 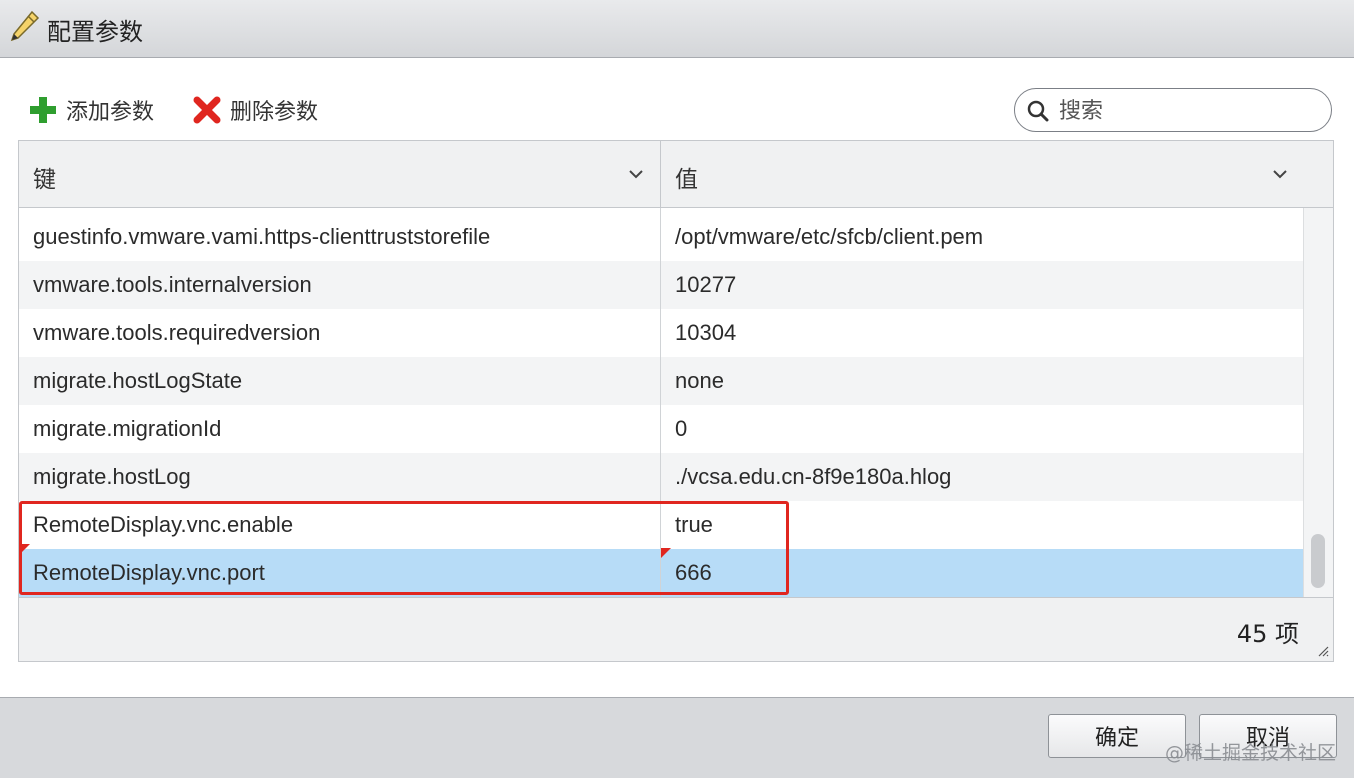 I want to click on column-header-key-label: 键, so click(x=44, y=180).